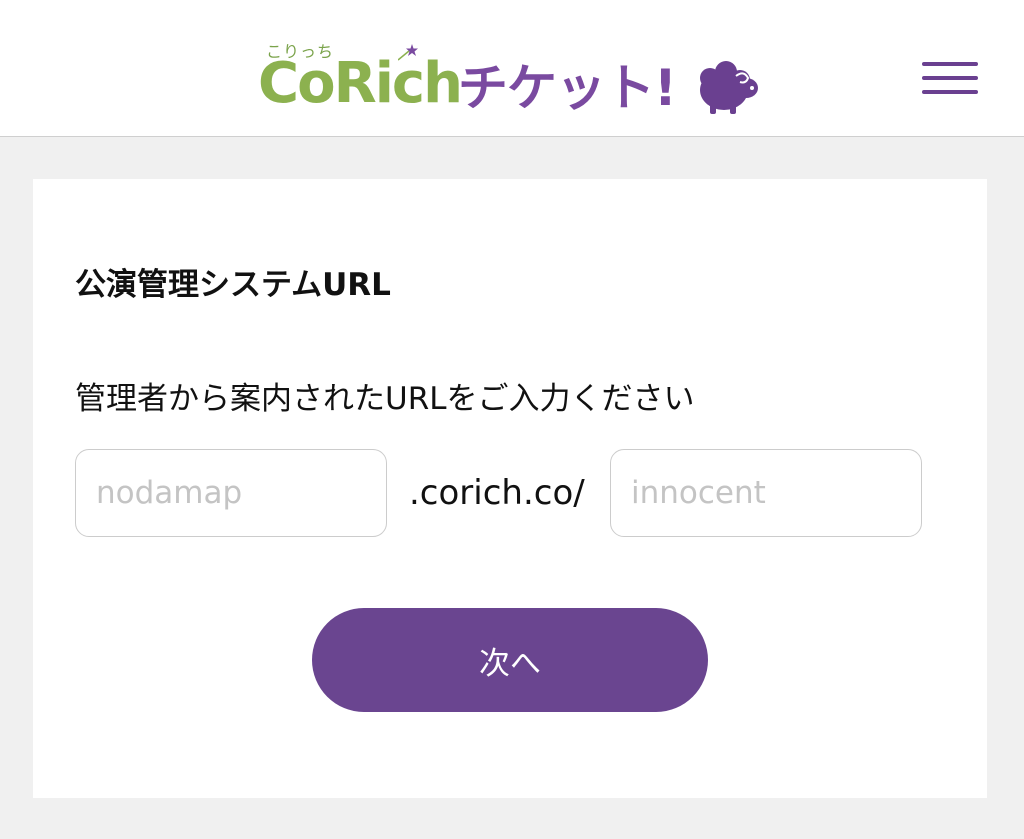  What do you see at coordinates (950, 92) in the screenshot?
I see `menu-bar-bottom` at bounding box center [950, 92].